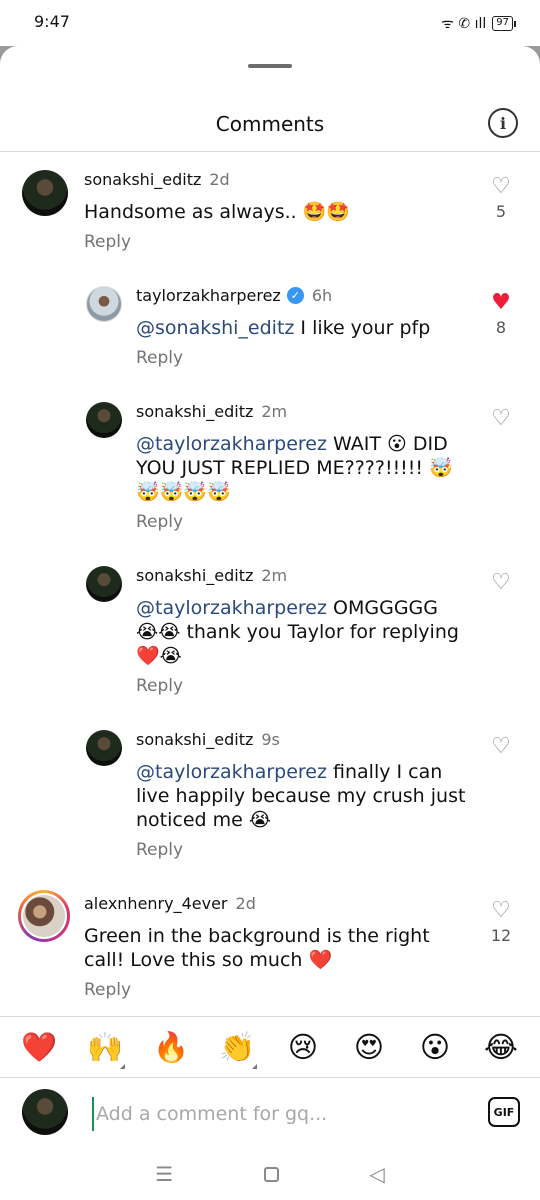 The image size is (540, 1200). I want to click on page-title: Comments, so click(270, 124).